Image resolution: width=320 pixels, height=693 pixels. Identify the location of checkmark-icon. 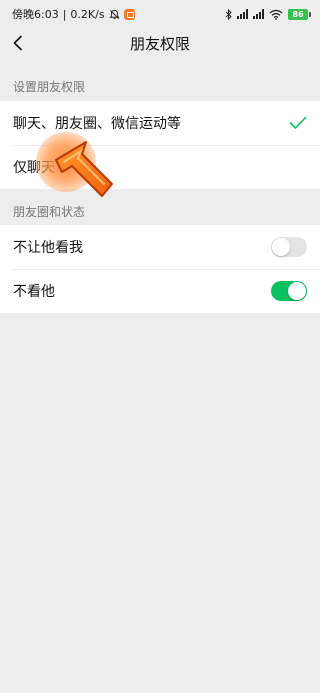
(298, 123).